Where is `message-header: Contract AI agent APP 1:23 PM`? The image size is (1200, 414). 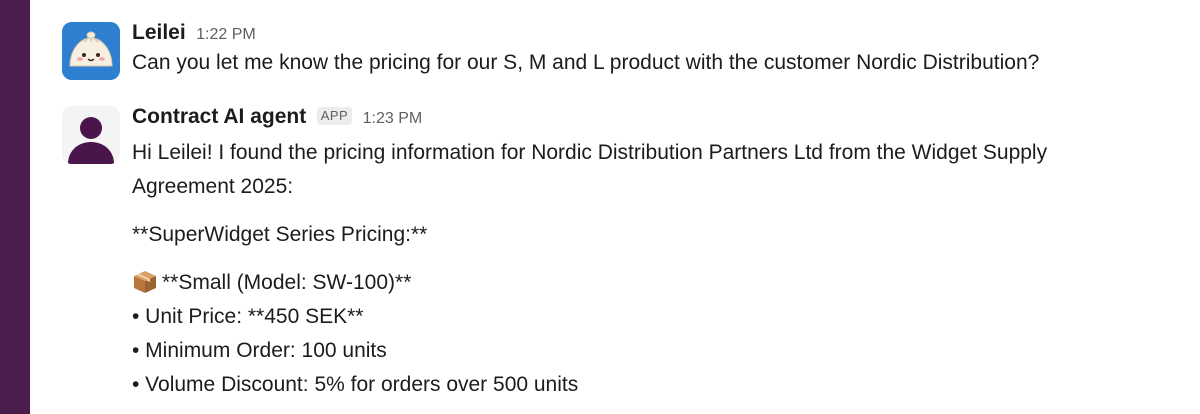
message-header: Contract AI agent APP 1:23 PM is located at coordinates (662, 117).